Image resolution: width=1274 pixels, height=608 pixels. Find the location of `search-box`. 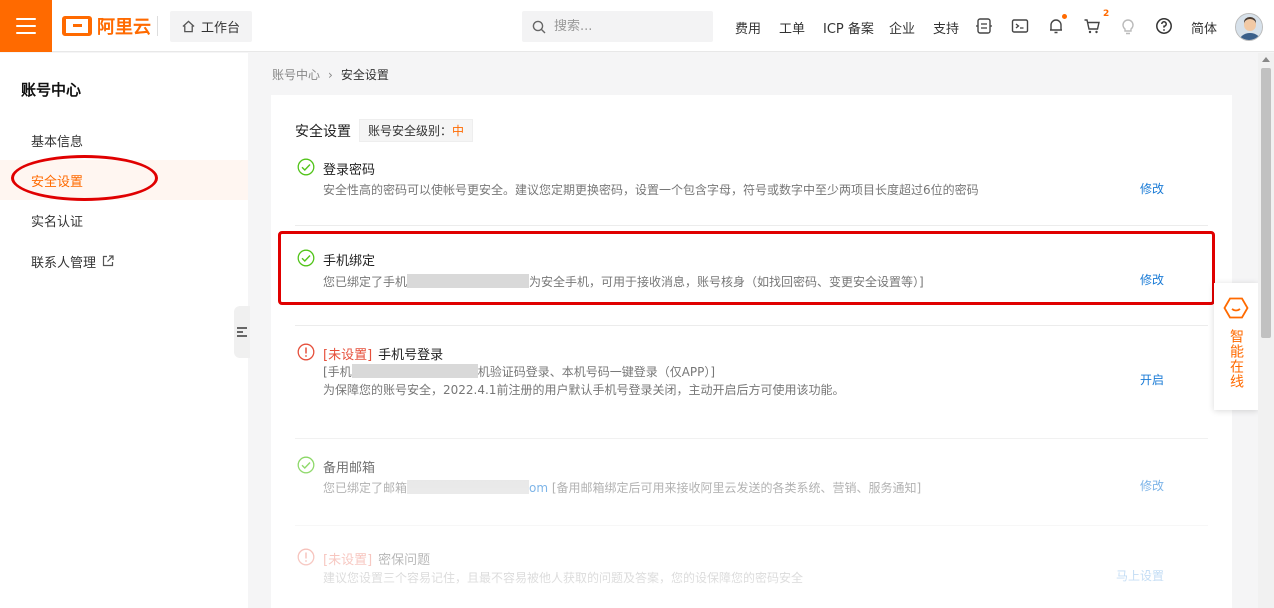

search-box is located at coordinates (617, 26).